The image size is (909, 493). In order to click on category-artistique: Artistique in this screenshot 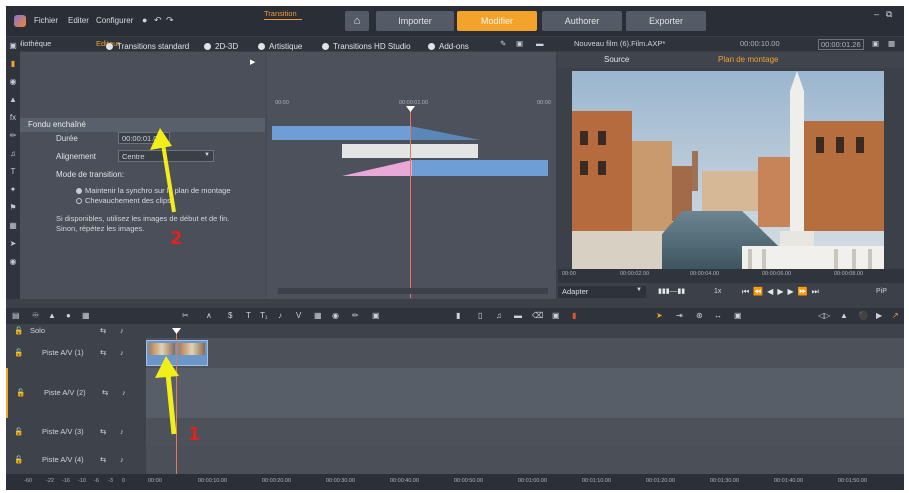, I will do `click(280, 46)`.